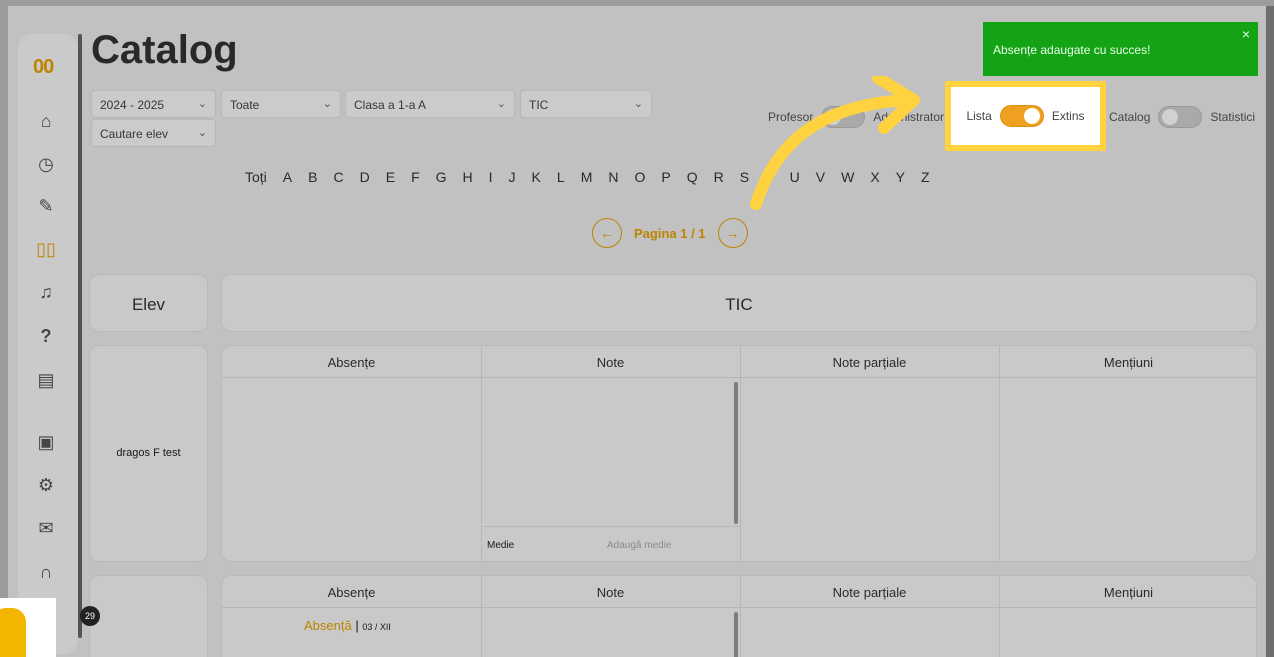 This screenshot has width=1274, height=657. What do you see at coordinates (587, 177) in the screenshot?
I see `letter-filter: M` at bounding box center [587, 177].